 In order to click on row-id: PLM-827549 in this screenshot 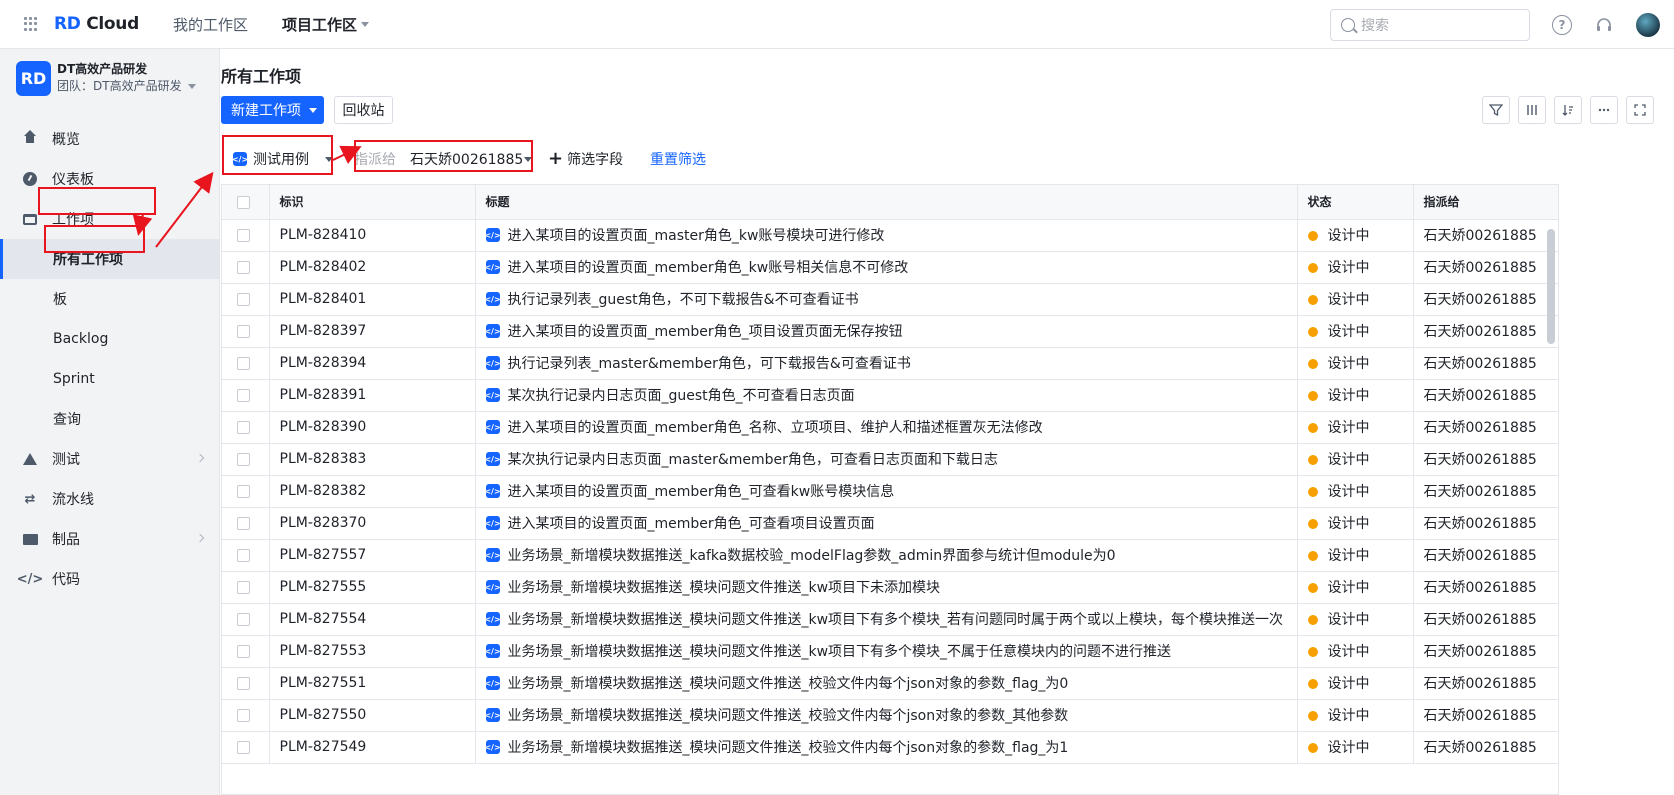, I will do `click(372, 747)`.